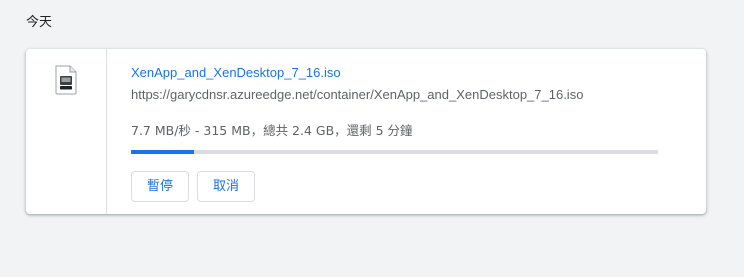 Image resolution: width=744 pixels, height=277 pixels. Describe the element at coordinates (39, 22) in the screenshot. I see `date-section-heading: 今天` at that location.